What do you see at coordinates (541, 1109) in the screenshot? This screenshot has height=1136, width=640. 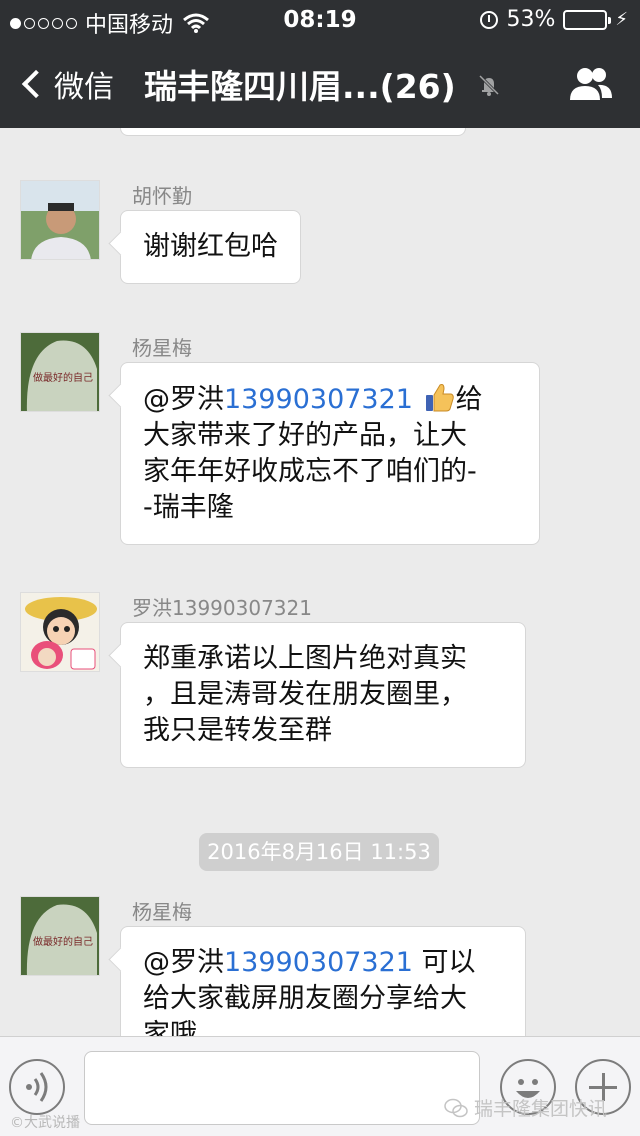 I see `watermark-text: 瑞丰隆集团快讯` at bounding box center [541, 1109].